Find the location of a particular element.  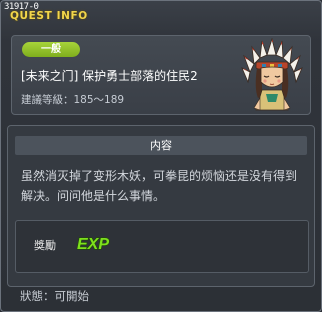

content-section-header: 内容 is located at coordinates (161, 145).